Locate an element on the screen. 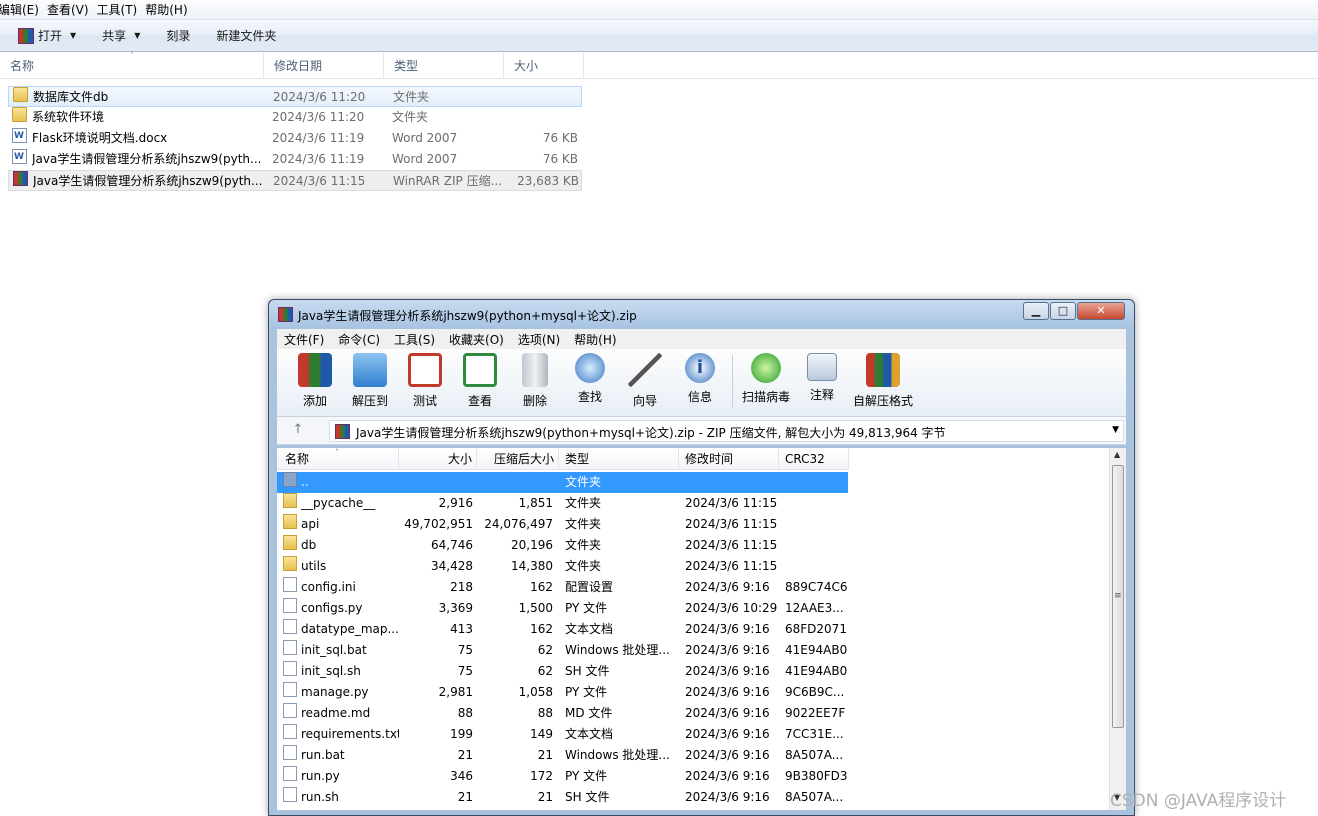 The image size is (1318, 816). entry-type: 文本文档 is located at coordinates (589, 629).